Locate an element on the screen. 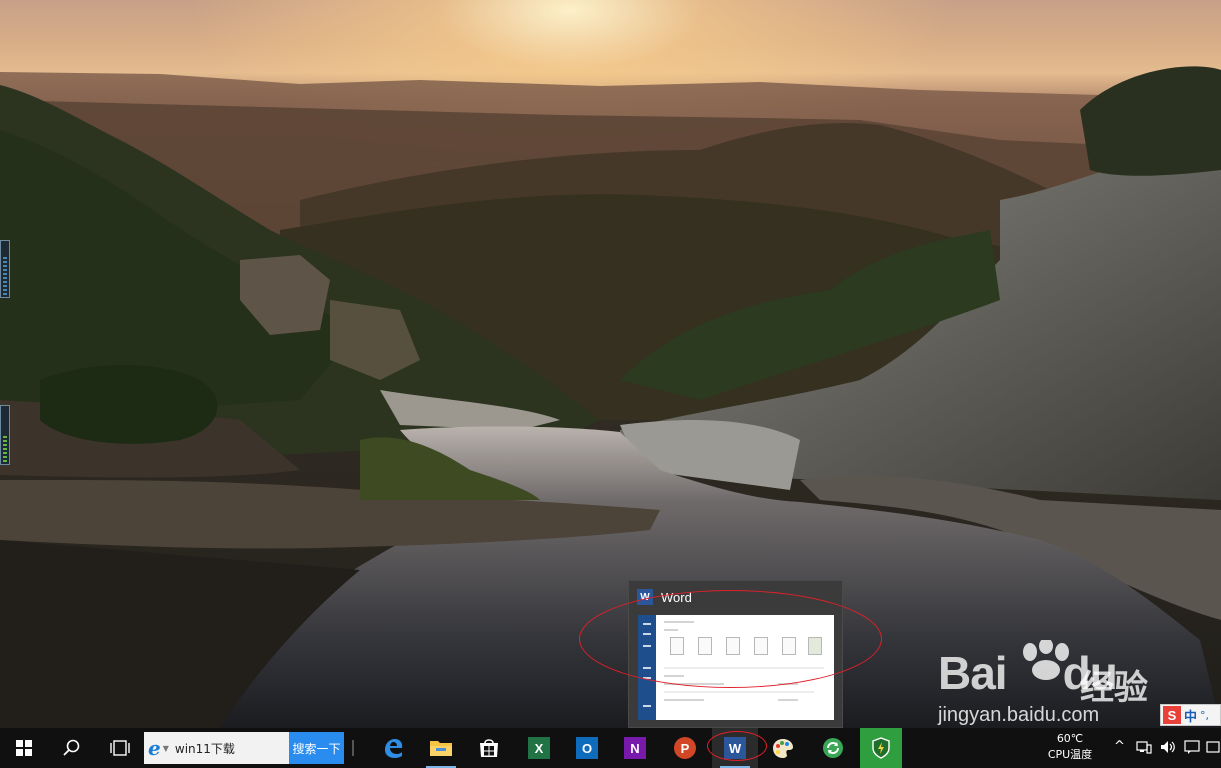 Image resolution: width=1221 pixels, height=768 pixels. show-desktop-icon is located at coordinates (1213, 747).